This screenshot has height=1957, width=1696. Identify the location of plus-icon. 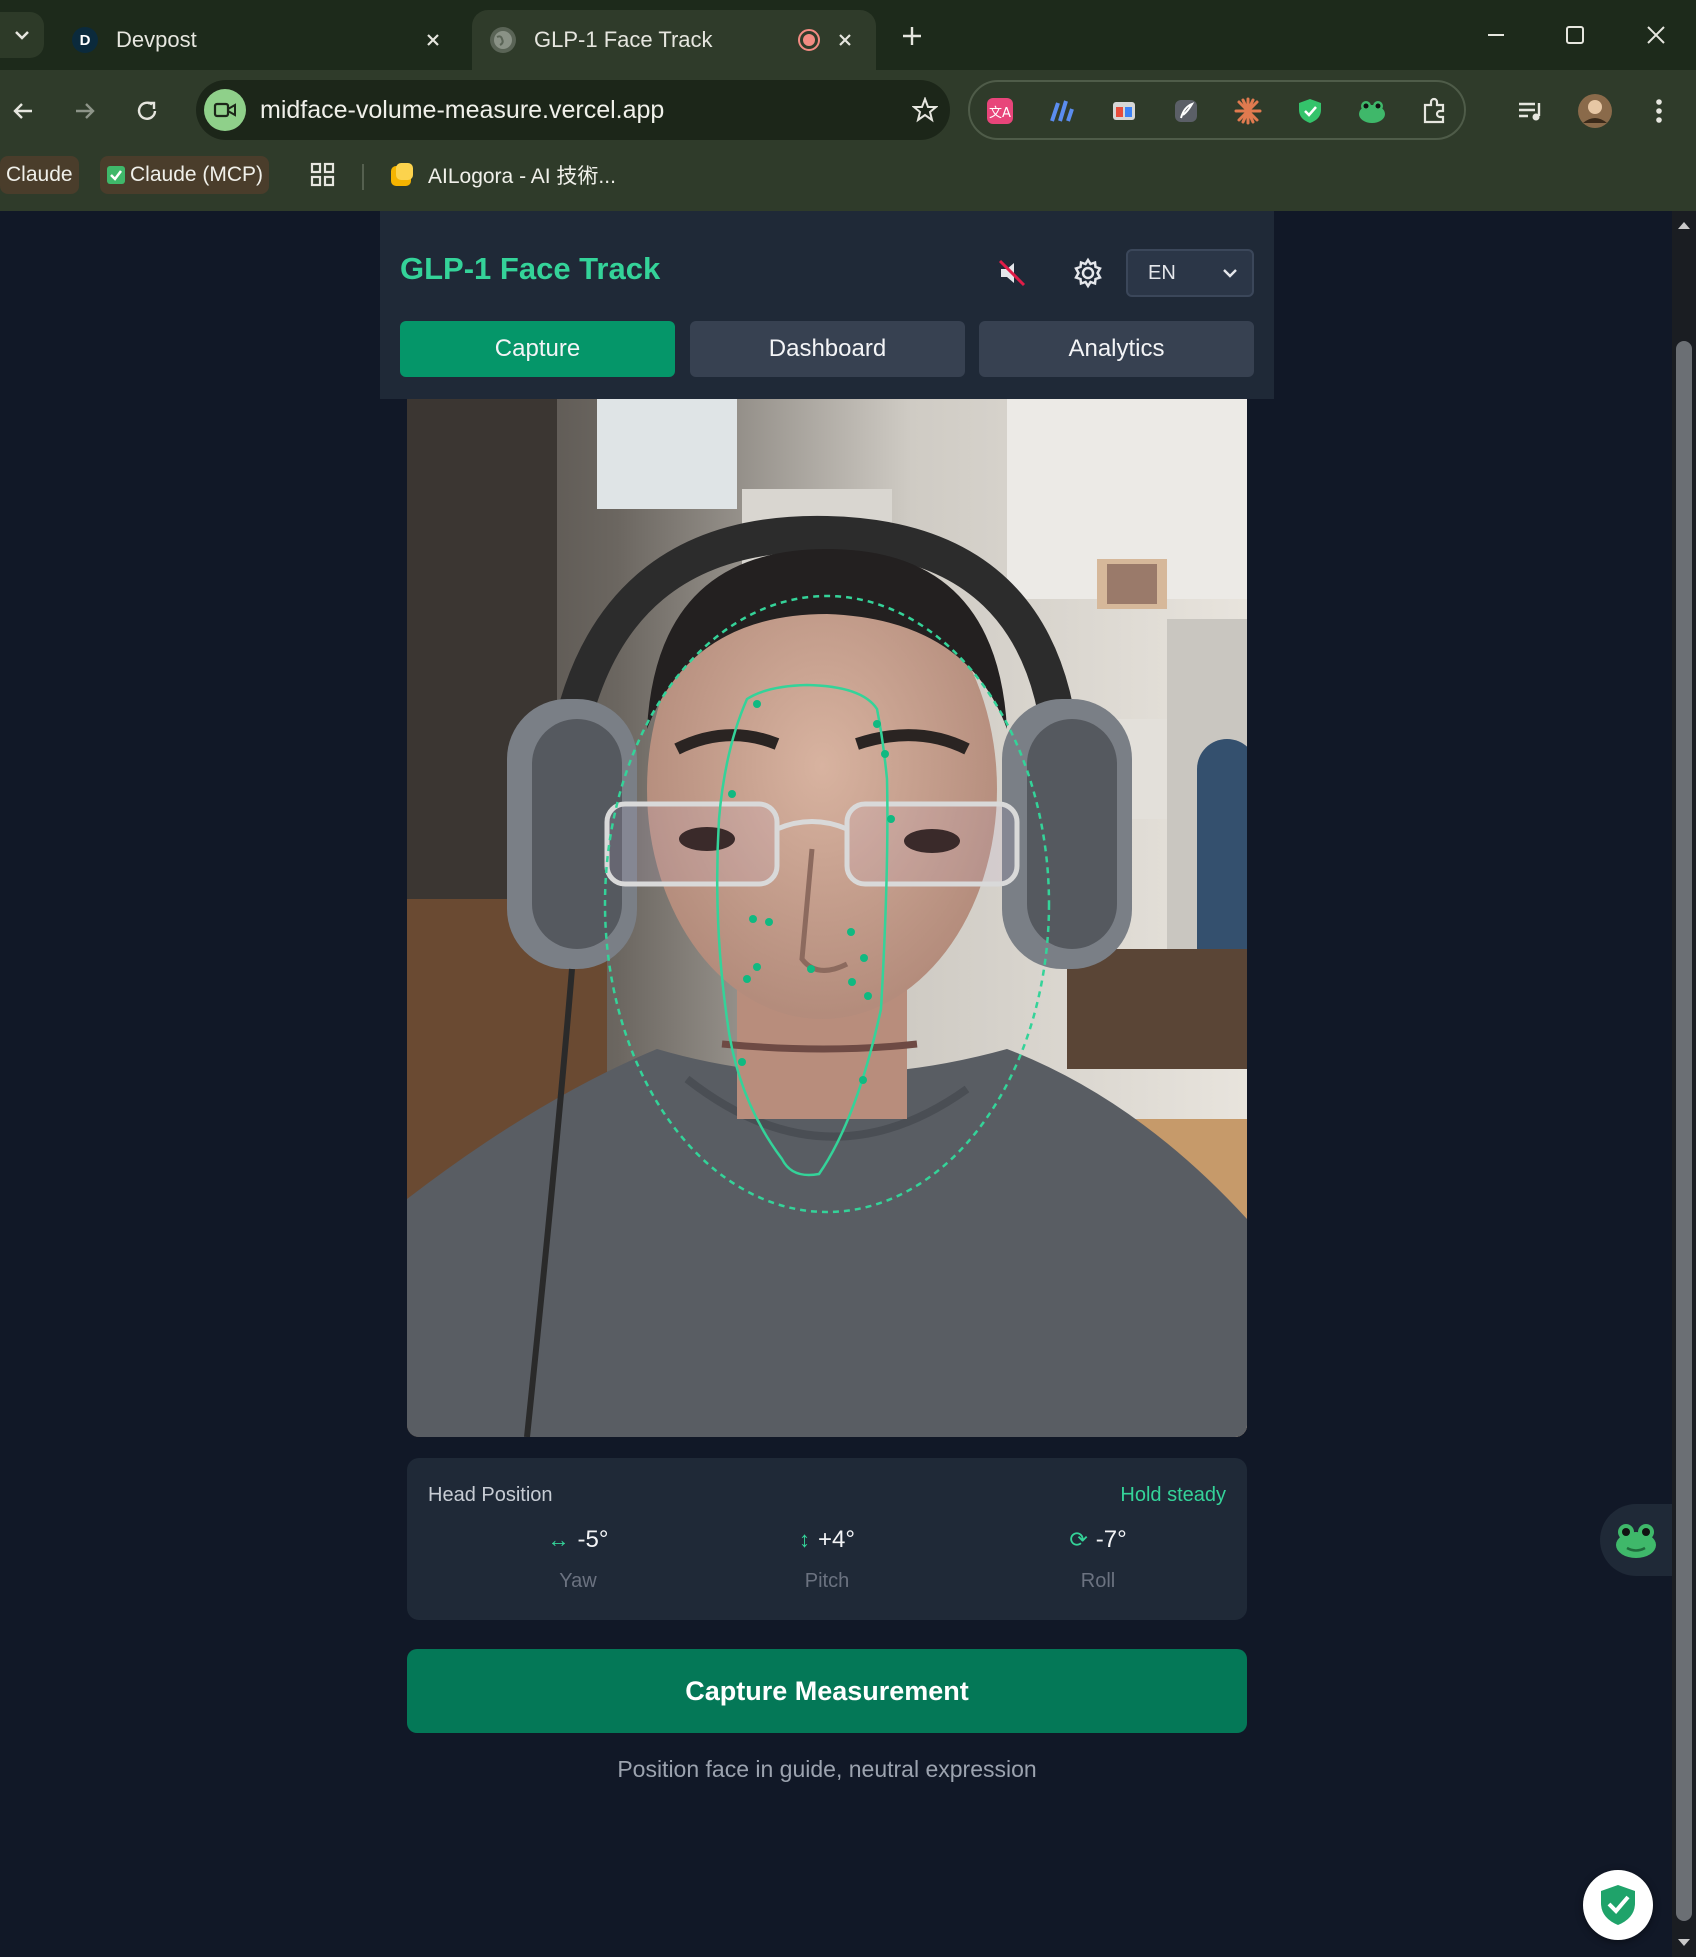
(912, 36).